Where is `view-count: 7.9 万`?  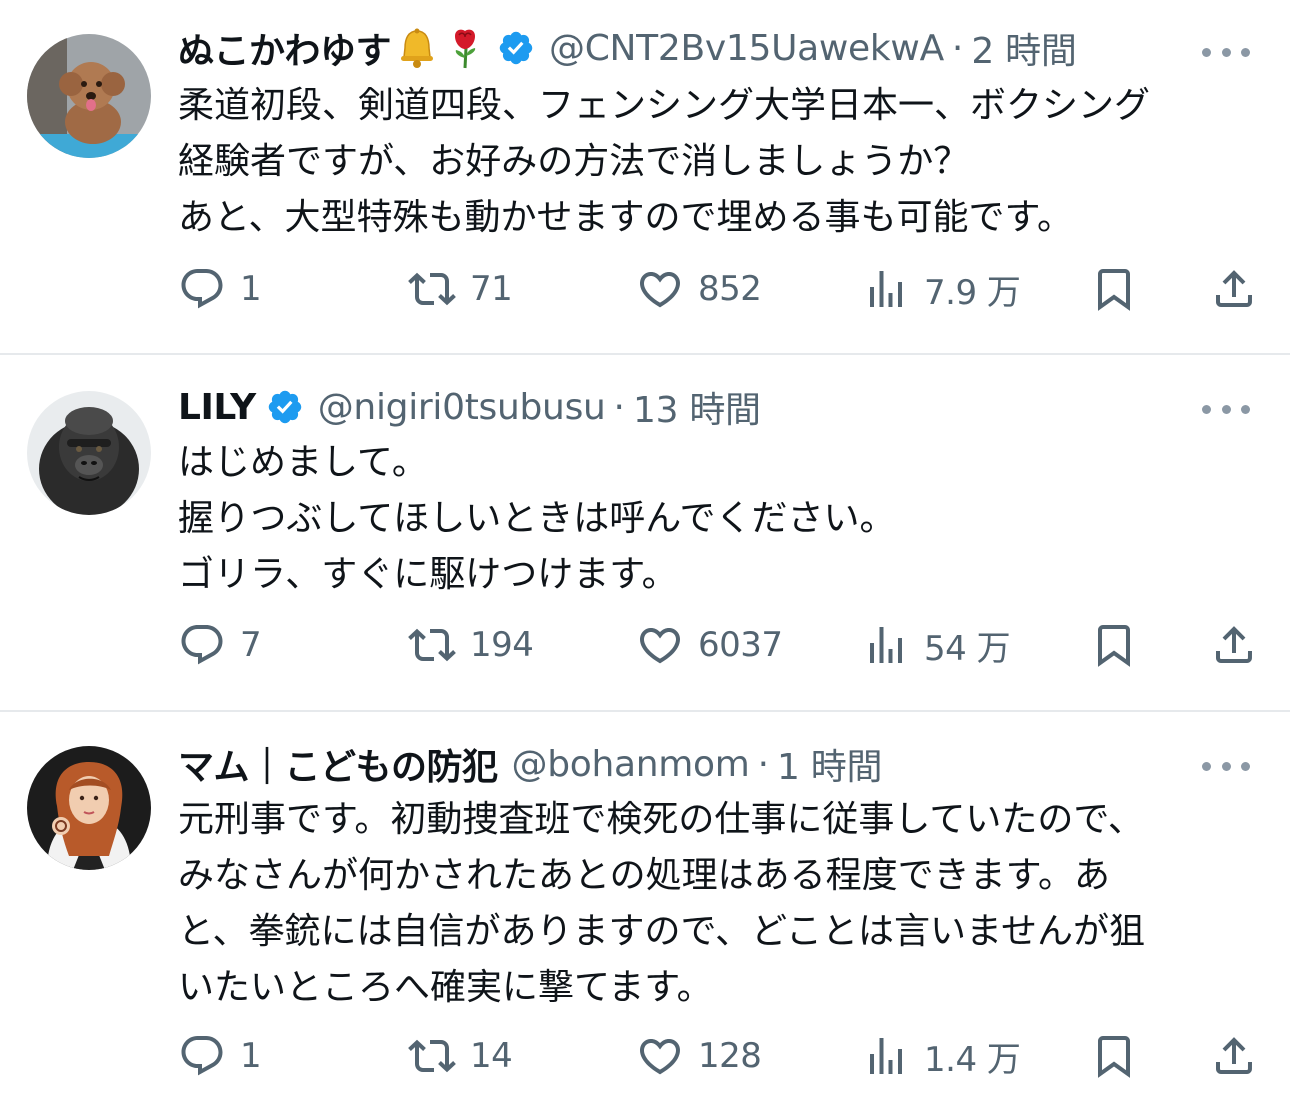 view-count: 7.9 万 is located at coordinates (972, 292).